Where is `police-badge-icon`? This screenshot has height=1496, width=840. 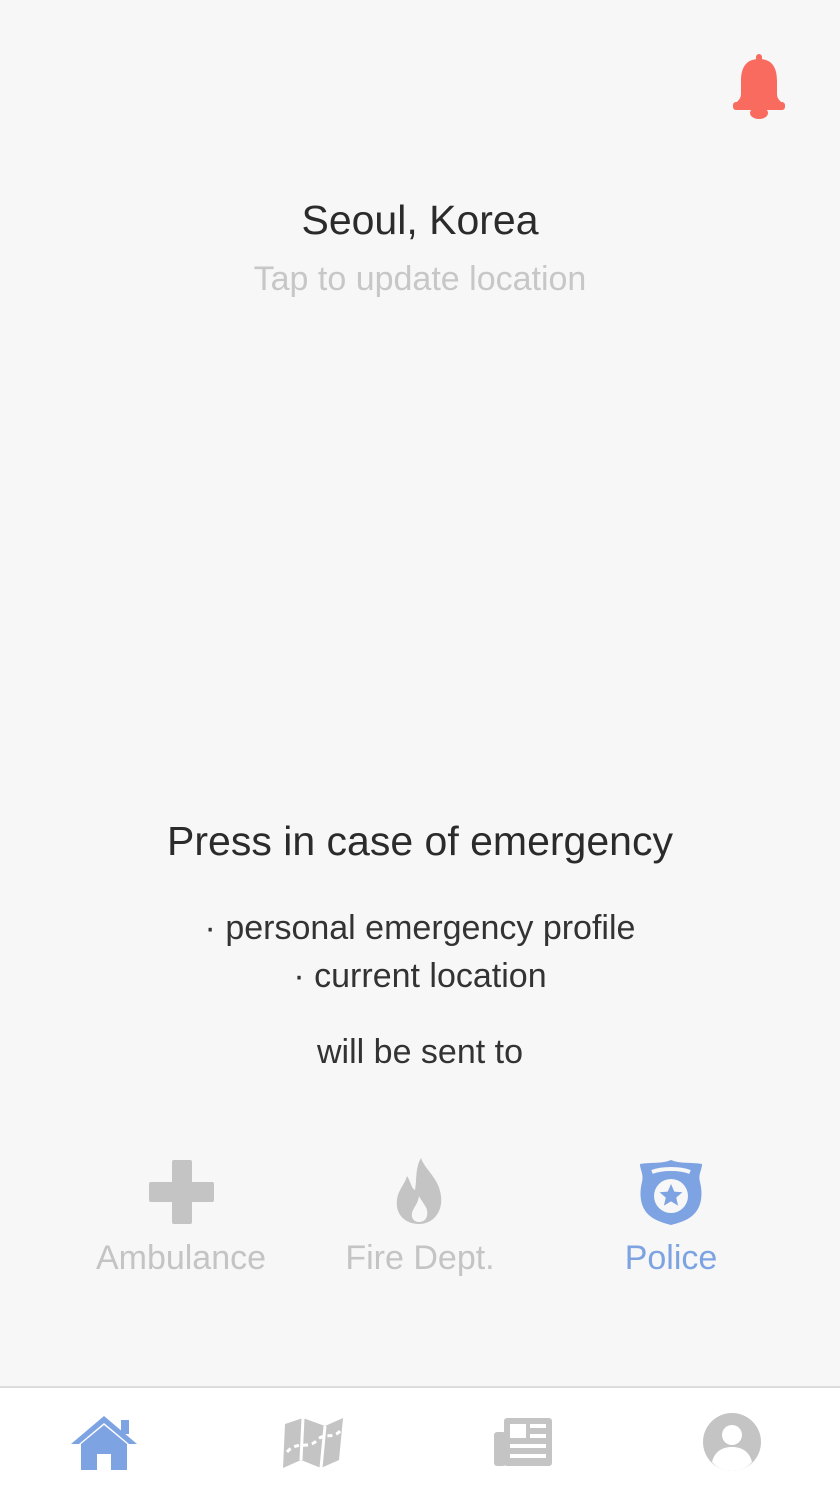
police-badge-icon is located at coordinates (671, 1192).